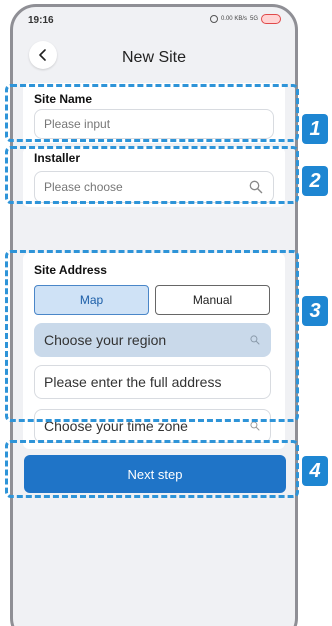  I want to click on annotation-marker-3: 3, so click(315, 311).